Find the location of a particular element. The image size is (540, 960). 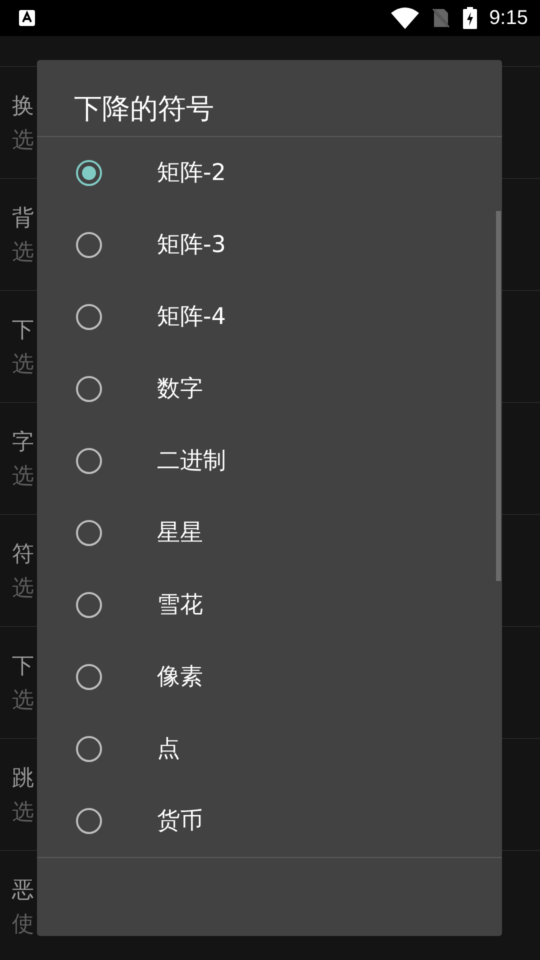

text-notification-icon is located at coordinates (27, 18).